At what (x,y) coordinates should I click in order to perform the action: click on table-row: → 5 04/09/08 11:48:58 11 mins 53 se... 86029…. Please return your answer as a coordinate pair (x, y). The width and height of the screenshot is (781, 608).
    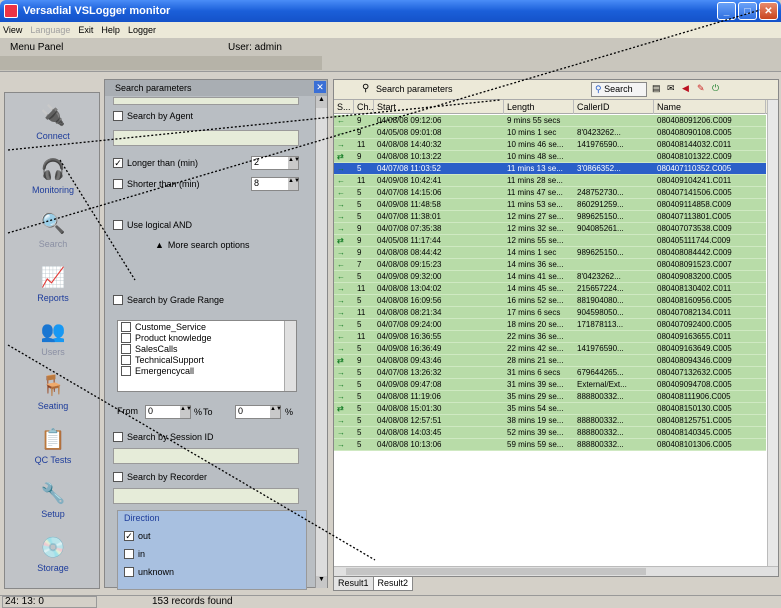
    Looking at the image, I should click on (550, 205).